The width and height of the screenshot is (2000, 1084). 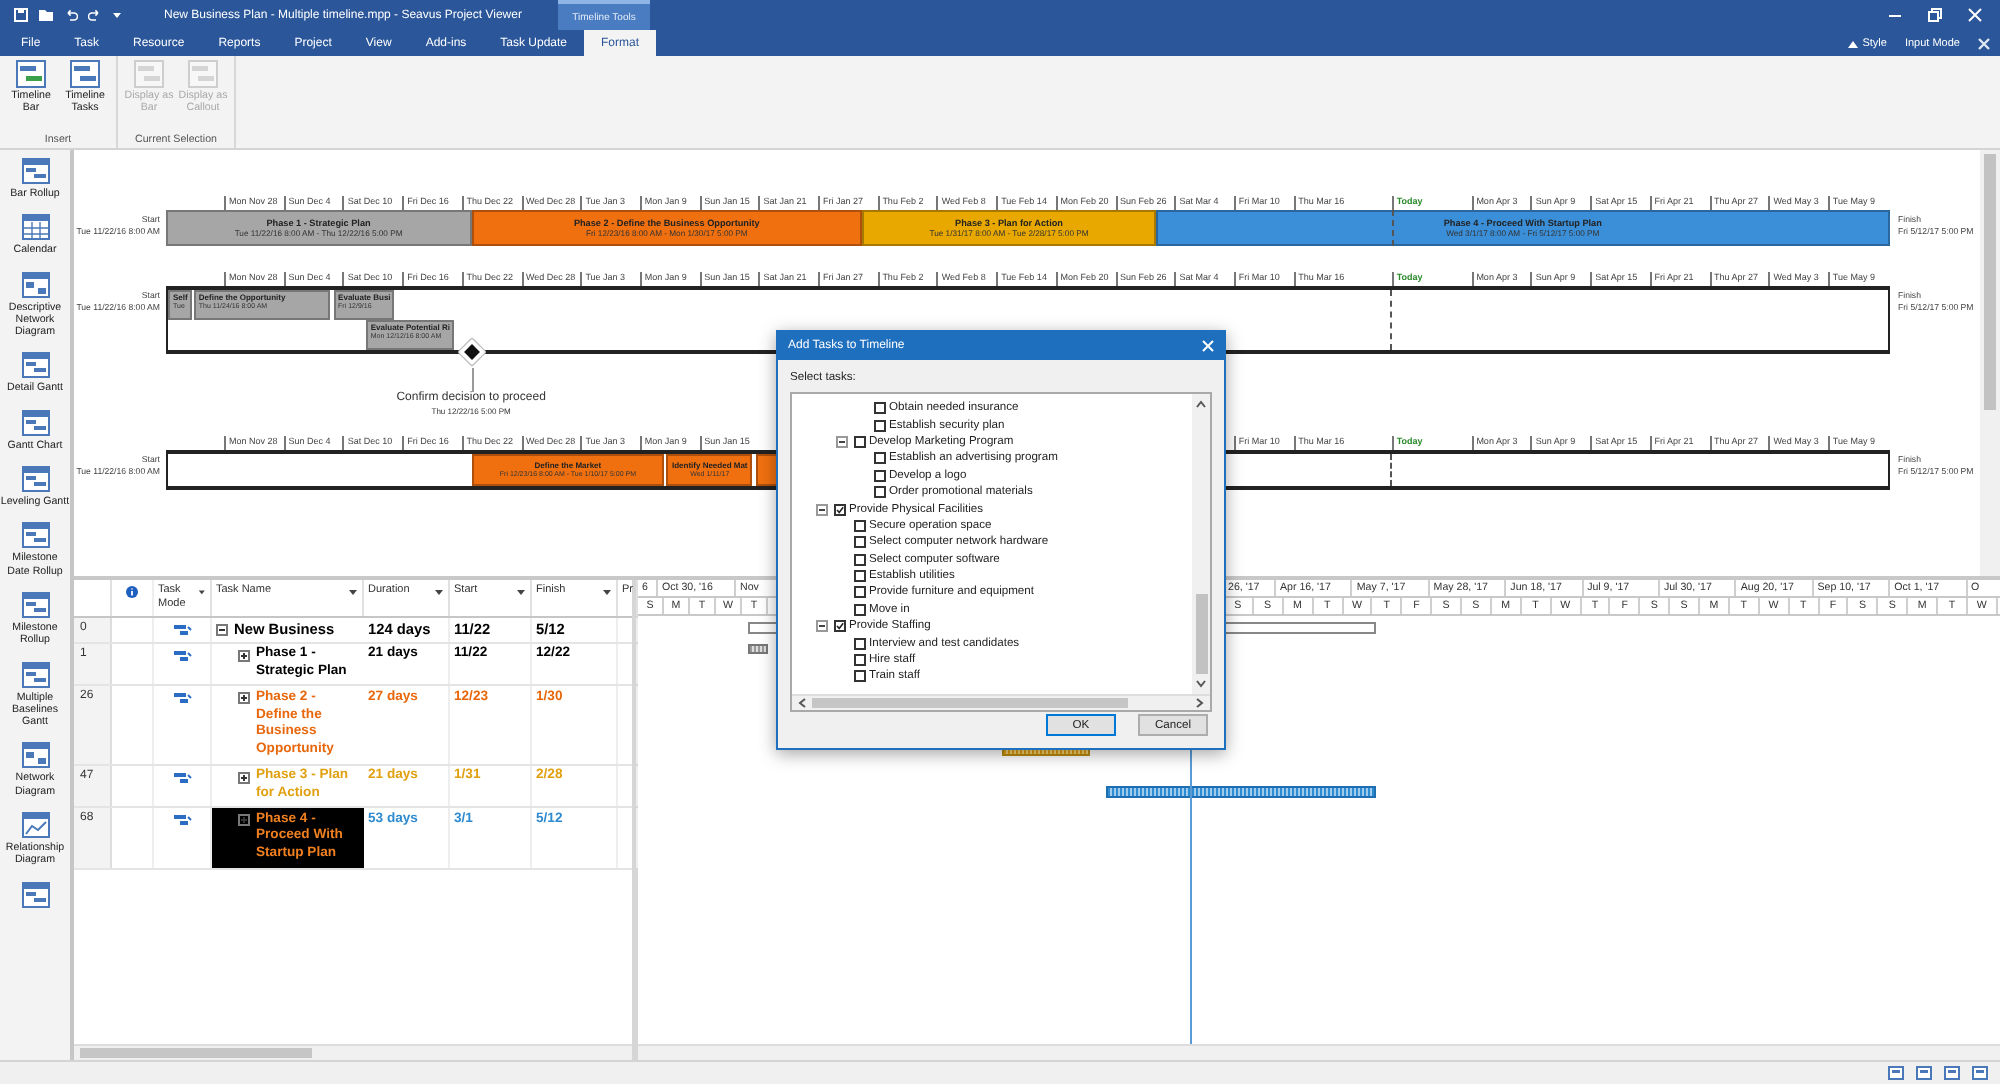 What do you see at coordinates (95, 15) in the screenshot?
I see `redo-icon` at bounding box center [95, 15].